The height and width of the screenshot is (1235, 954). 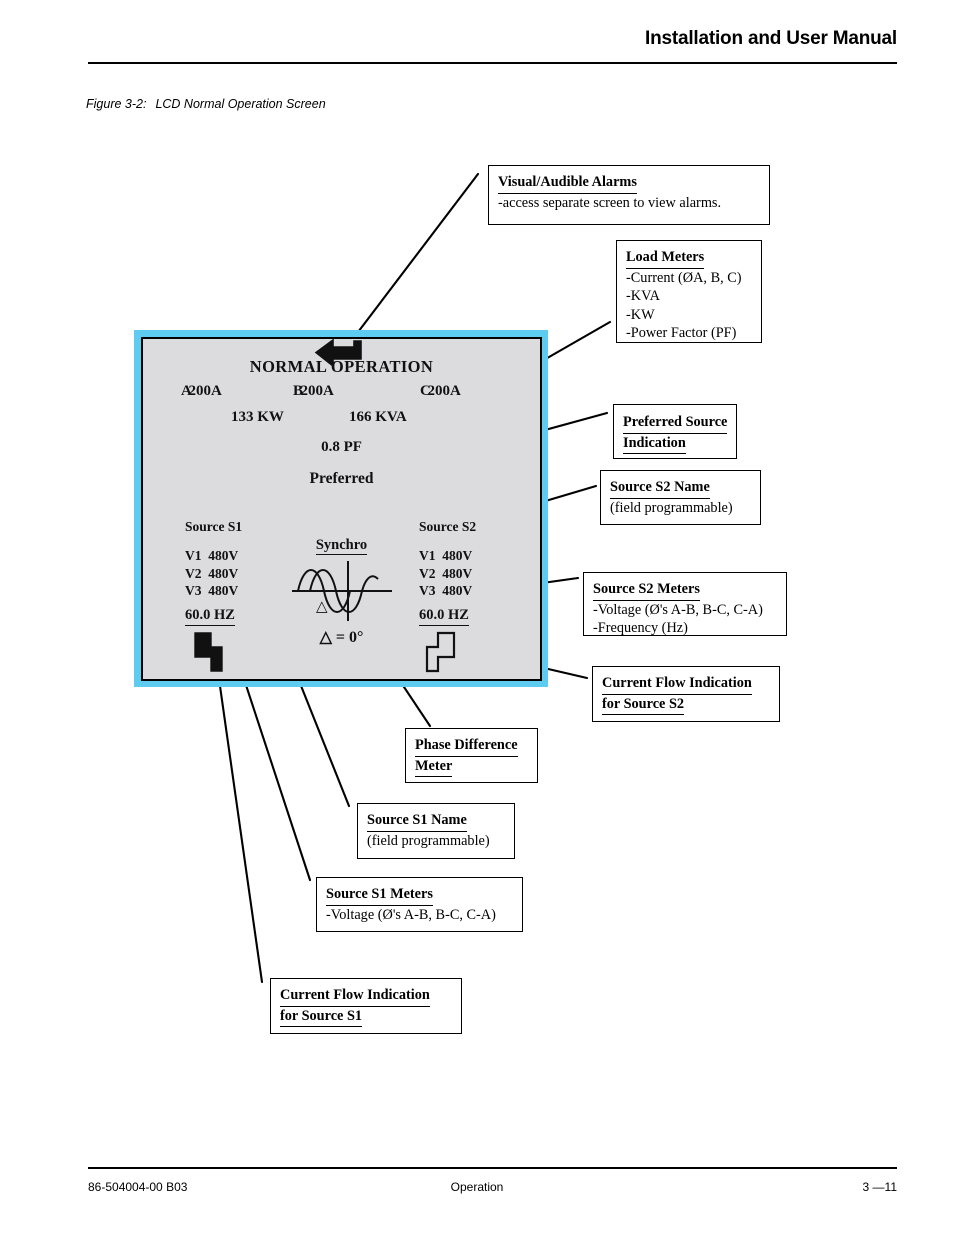 What do you see at coordinates (640, 314) in the screenshot?
I see `callout-load-line-3: -KW` at bounding box center [640, 314].